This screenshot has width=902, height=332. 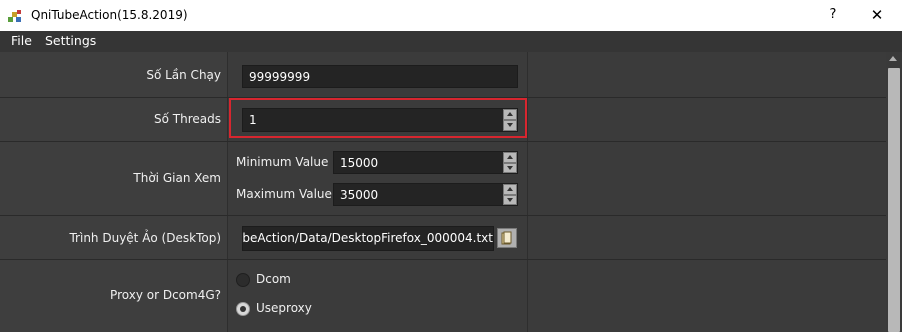 I want to click on so-lan-chay-label: Số Lần Chạy, so click(x=183, y=75).